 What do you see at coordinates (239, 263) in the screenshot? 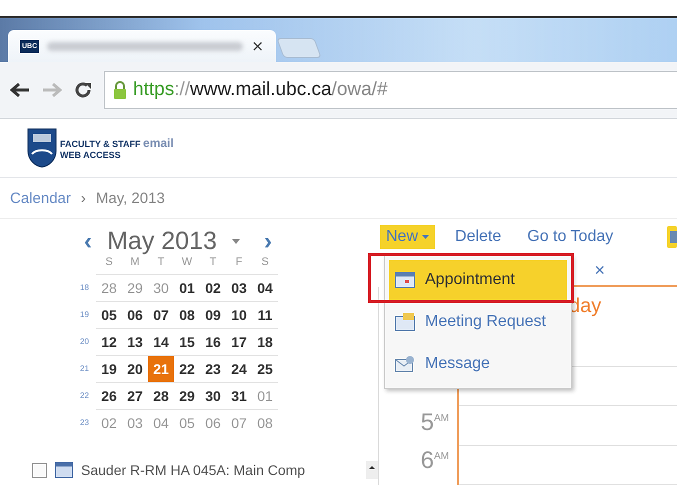
I see `weekday-label: F` at bounding box center [239, 263].